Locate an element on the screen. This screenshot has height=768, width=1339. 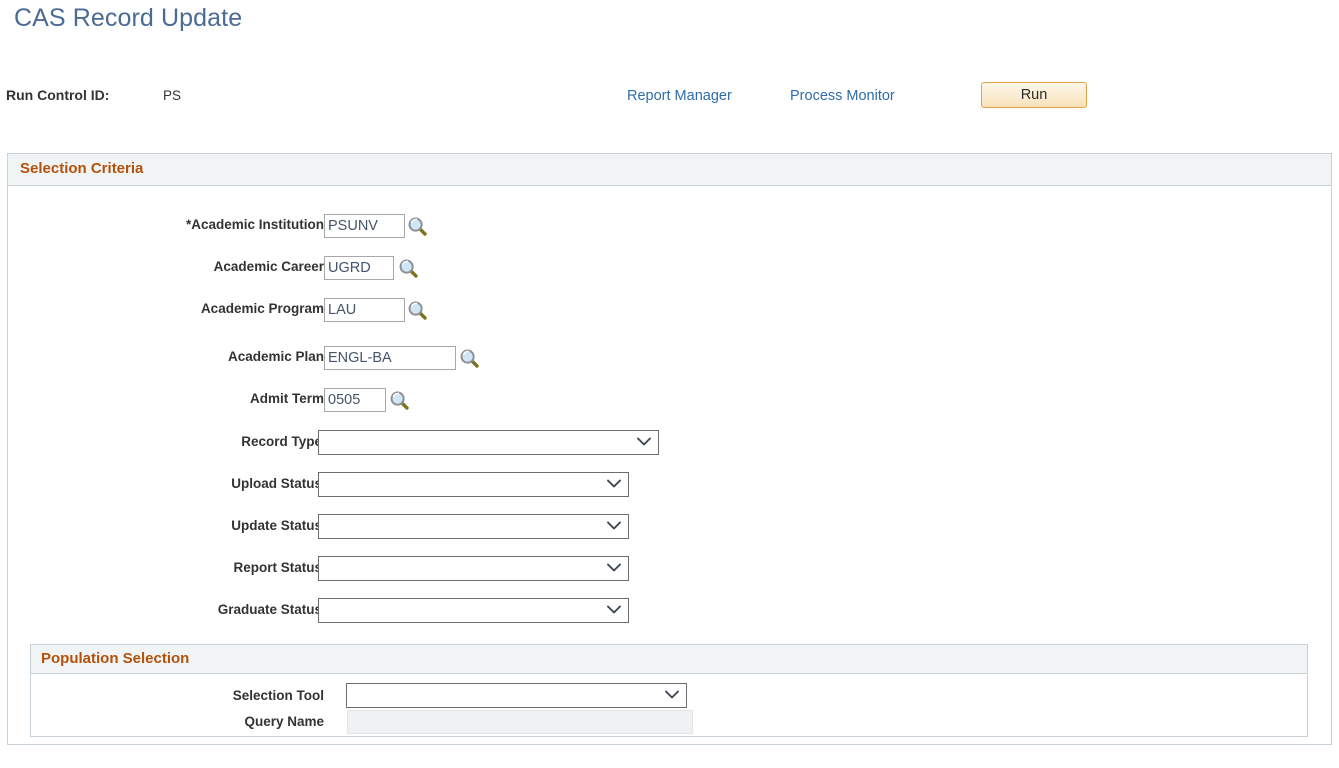
selection-criteria-title: Selection Criteria is located at coordinates (82, 168).